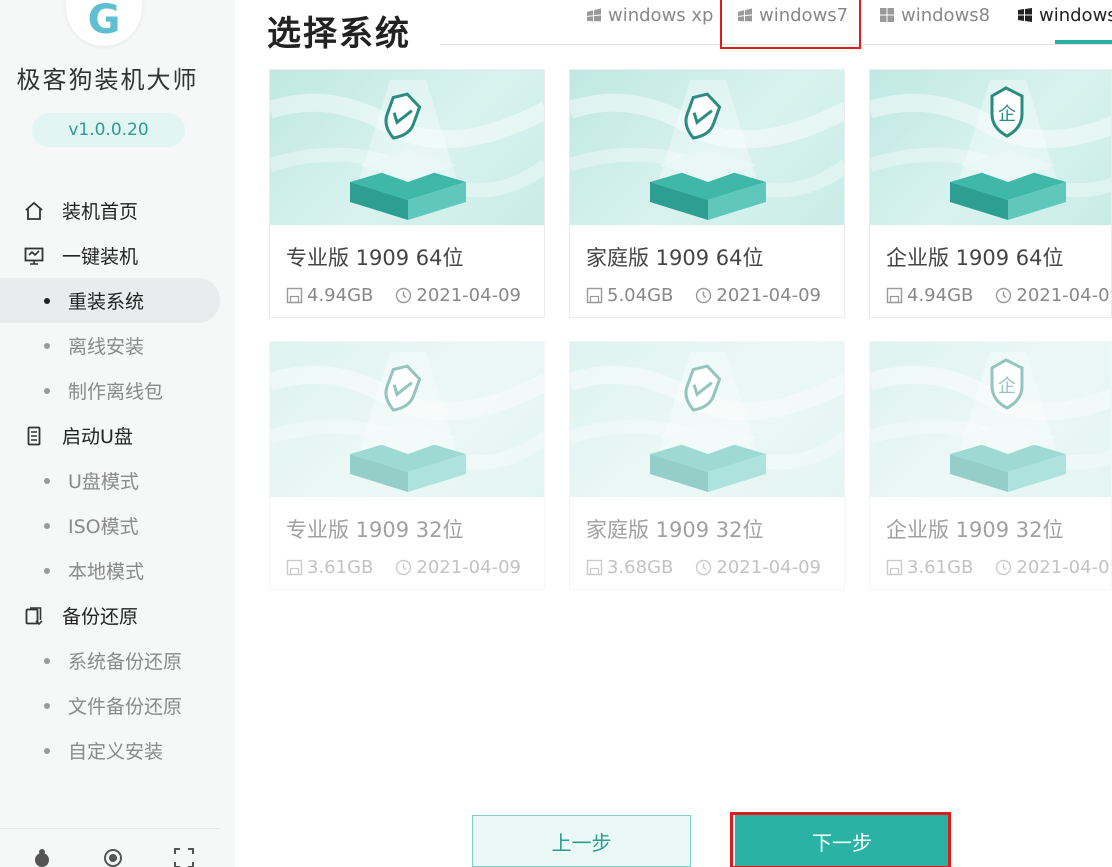 This screenshot has height=867, width=1112. I want to click on logo-letter: G, so click(104, 21).